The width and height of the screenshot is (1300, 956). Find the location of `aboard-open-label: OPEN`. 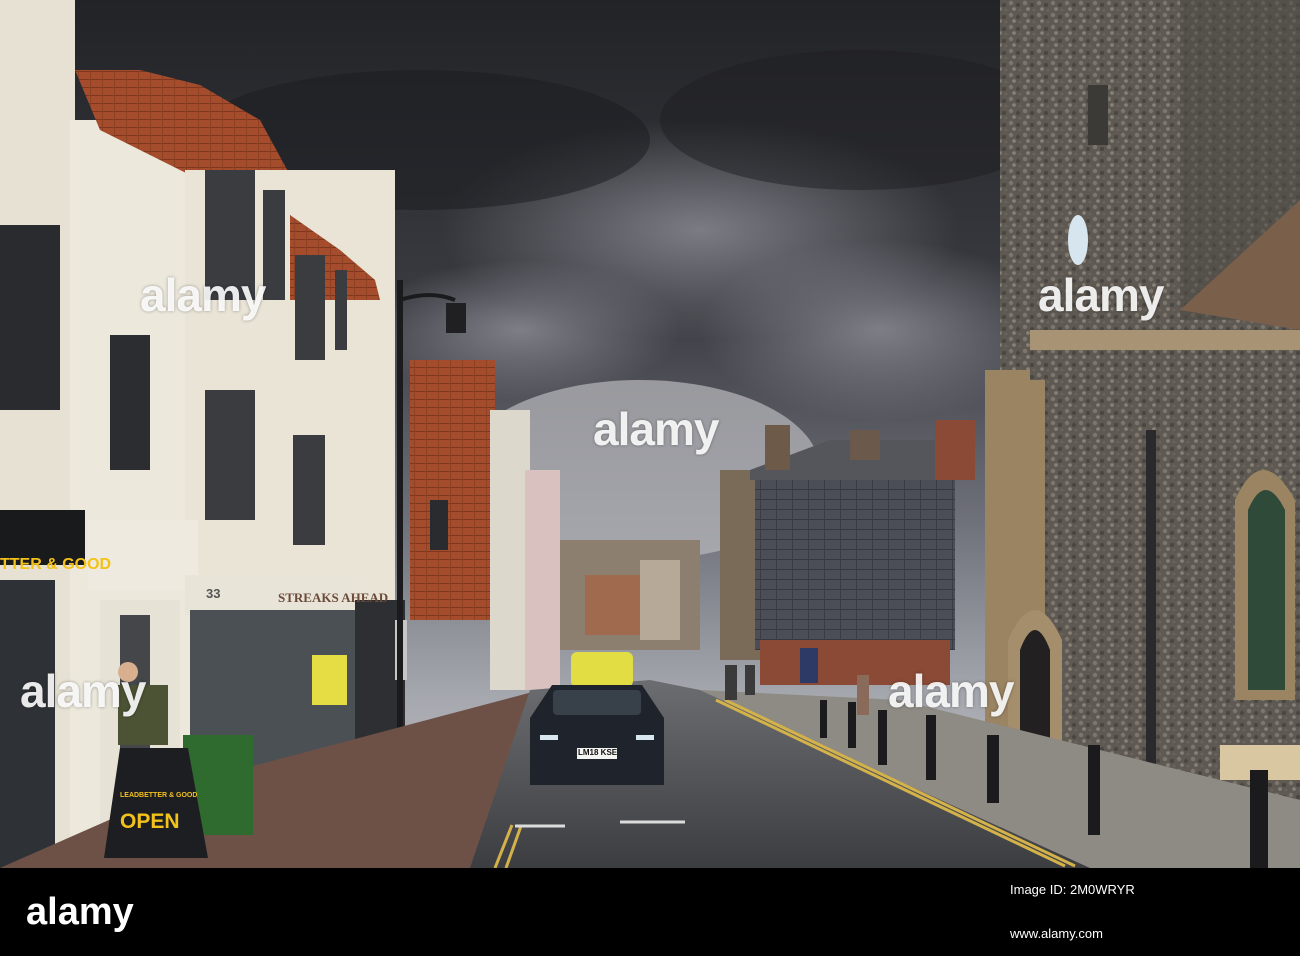

aboard-open-label: OPEN is located at coordinates (150, 821).